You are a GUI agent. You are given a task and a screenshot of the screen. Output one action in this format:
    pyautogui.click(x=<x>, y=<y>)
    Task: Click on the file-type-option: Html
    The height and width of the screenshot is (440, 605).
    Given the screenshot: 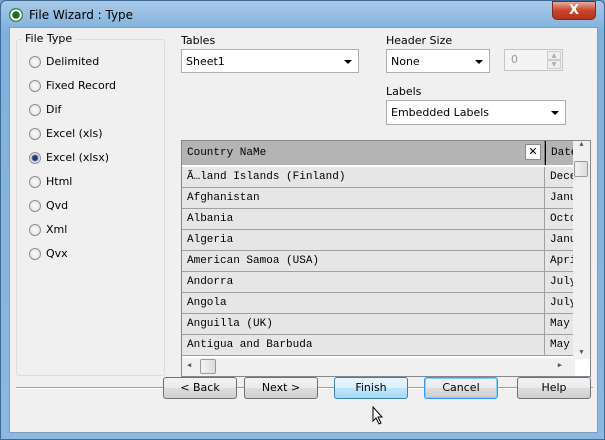 What is the action you would take?
    pyautogui.click(x=50, y=181)
    